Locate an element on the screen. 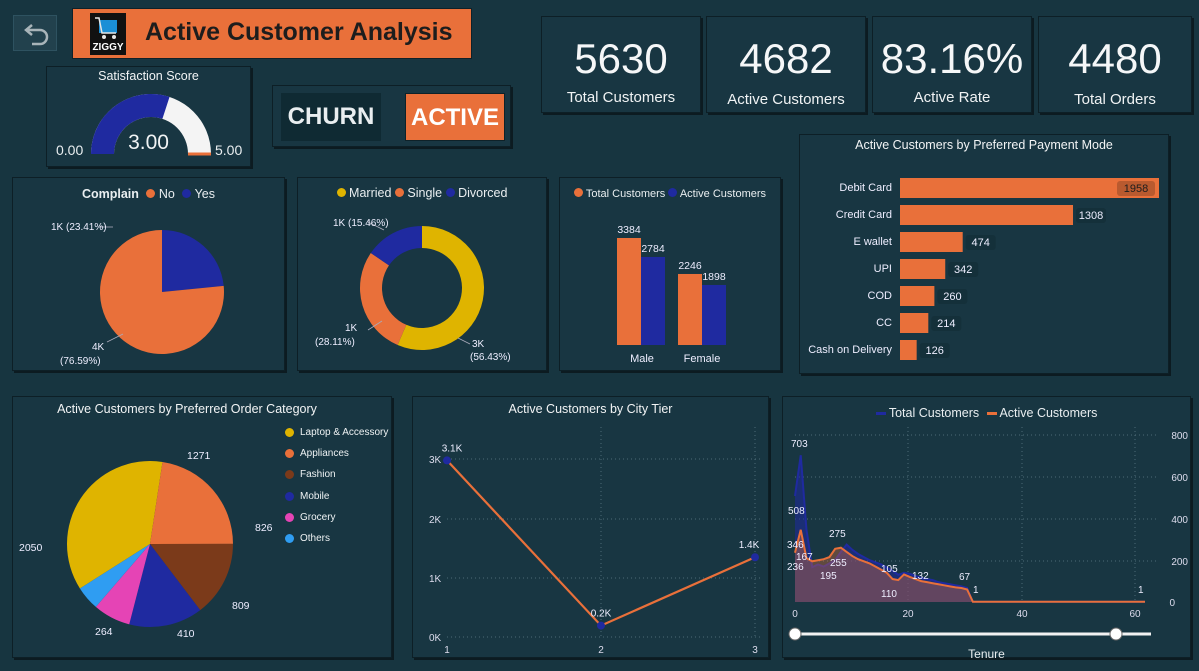  area-label: 105 is located at coordinates (889, 569).